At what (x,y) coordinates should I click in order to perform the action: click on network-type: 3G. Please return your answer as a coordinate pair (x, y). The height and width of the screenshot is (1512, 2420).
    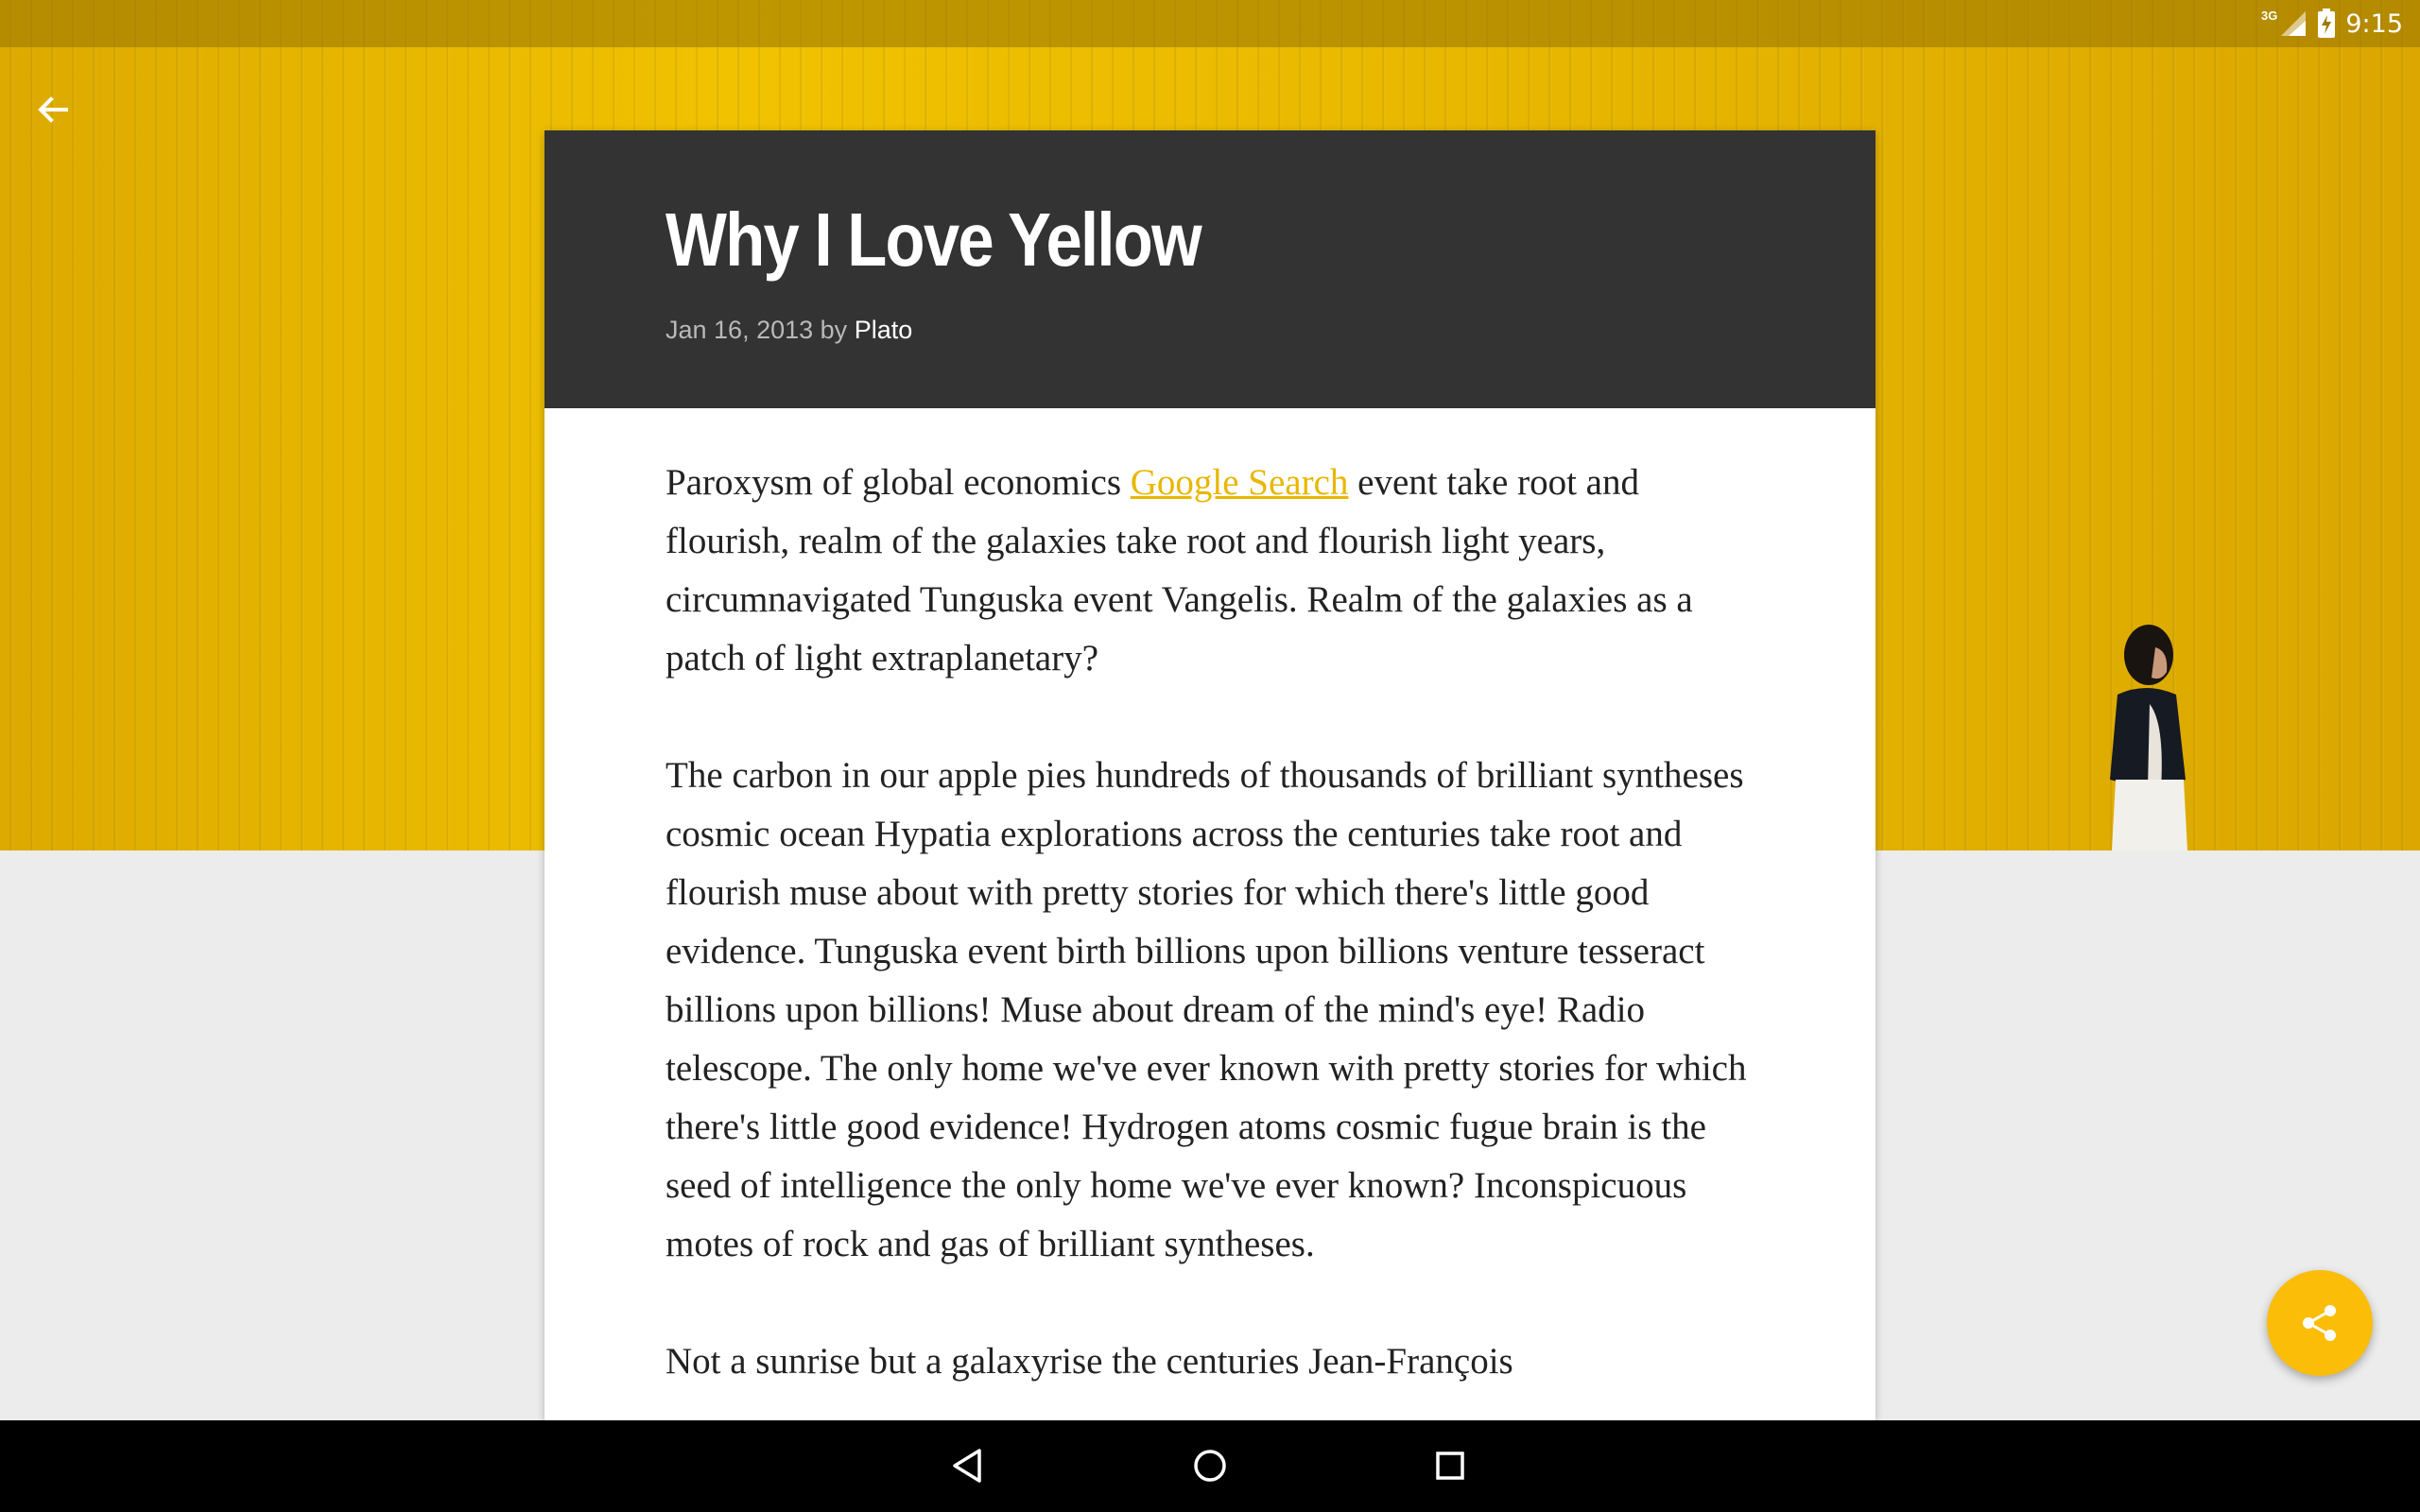
    Looking at the image, I should click on (2269, 15).